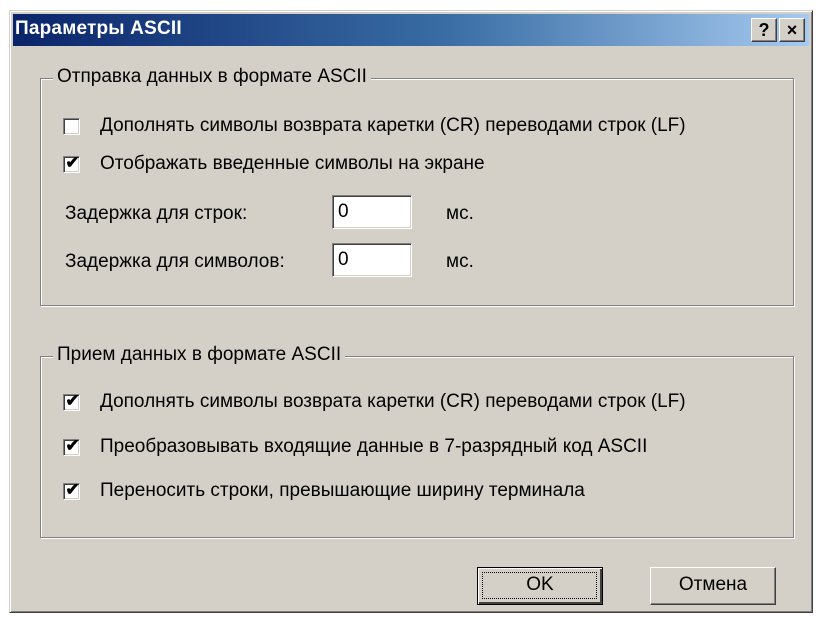 The height and width of the screenshot is (619, 818). I want to click on char-delay-input: 0, so click(372, 260).